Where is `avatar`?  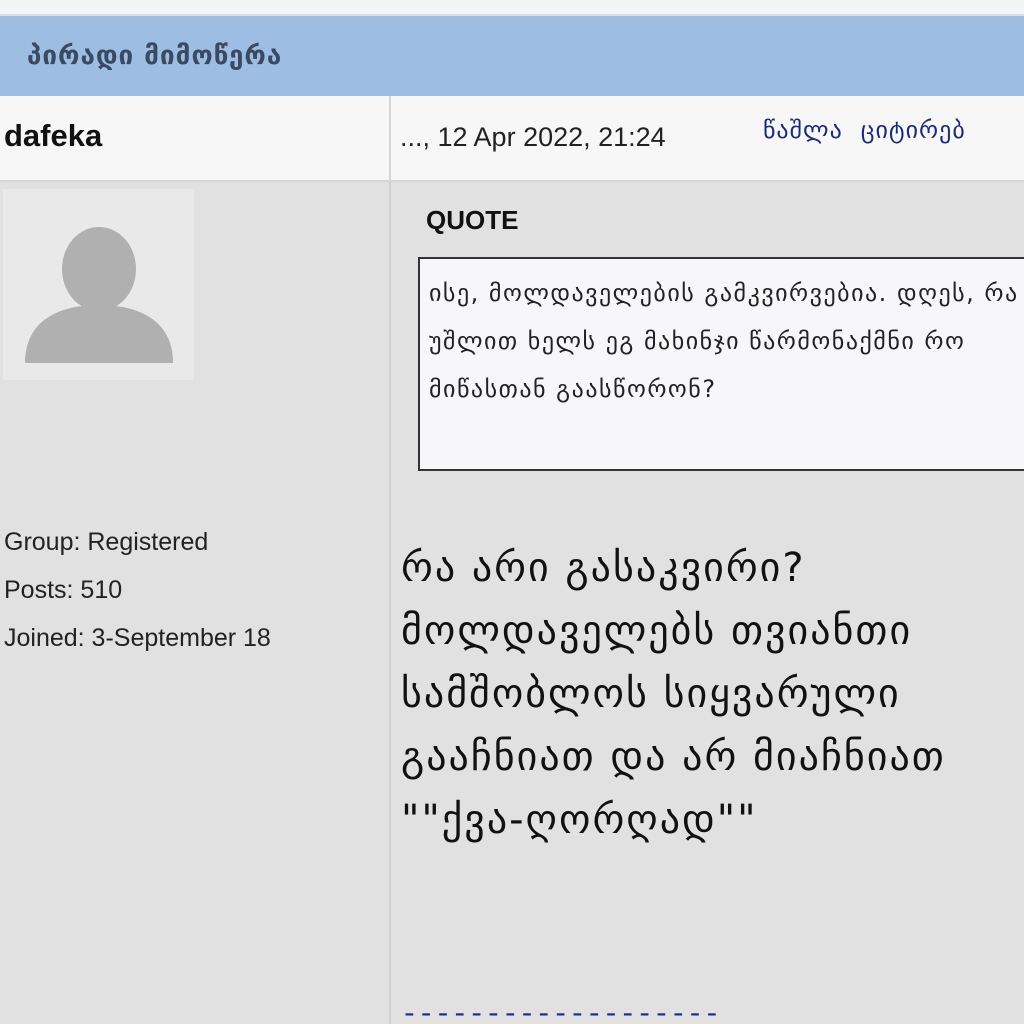
avatar is located at coordinates (98, 284).